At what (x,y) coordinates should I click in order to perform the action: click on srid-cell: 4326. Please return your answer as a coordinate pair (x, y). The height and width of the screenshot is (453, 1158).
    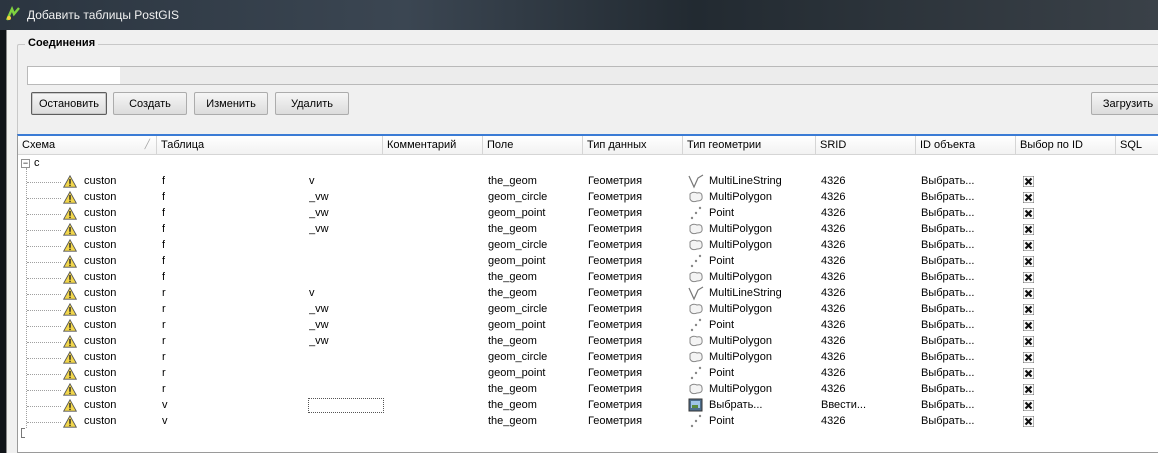
    Looking at the image, I should click on (833, 293).